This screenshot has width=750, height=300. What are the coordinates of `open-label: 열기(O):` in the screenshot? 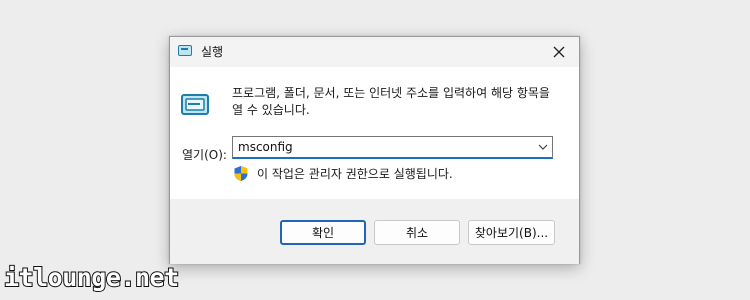 It's located at (204, 155).